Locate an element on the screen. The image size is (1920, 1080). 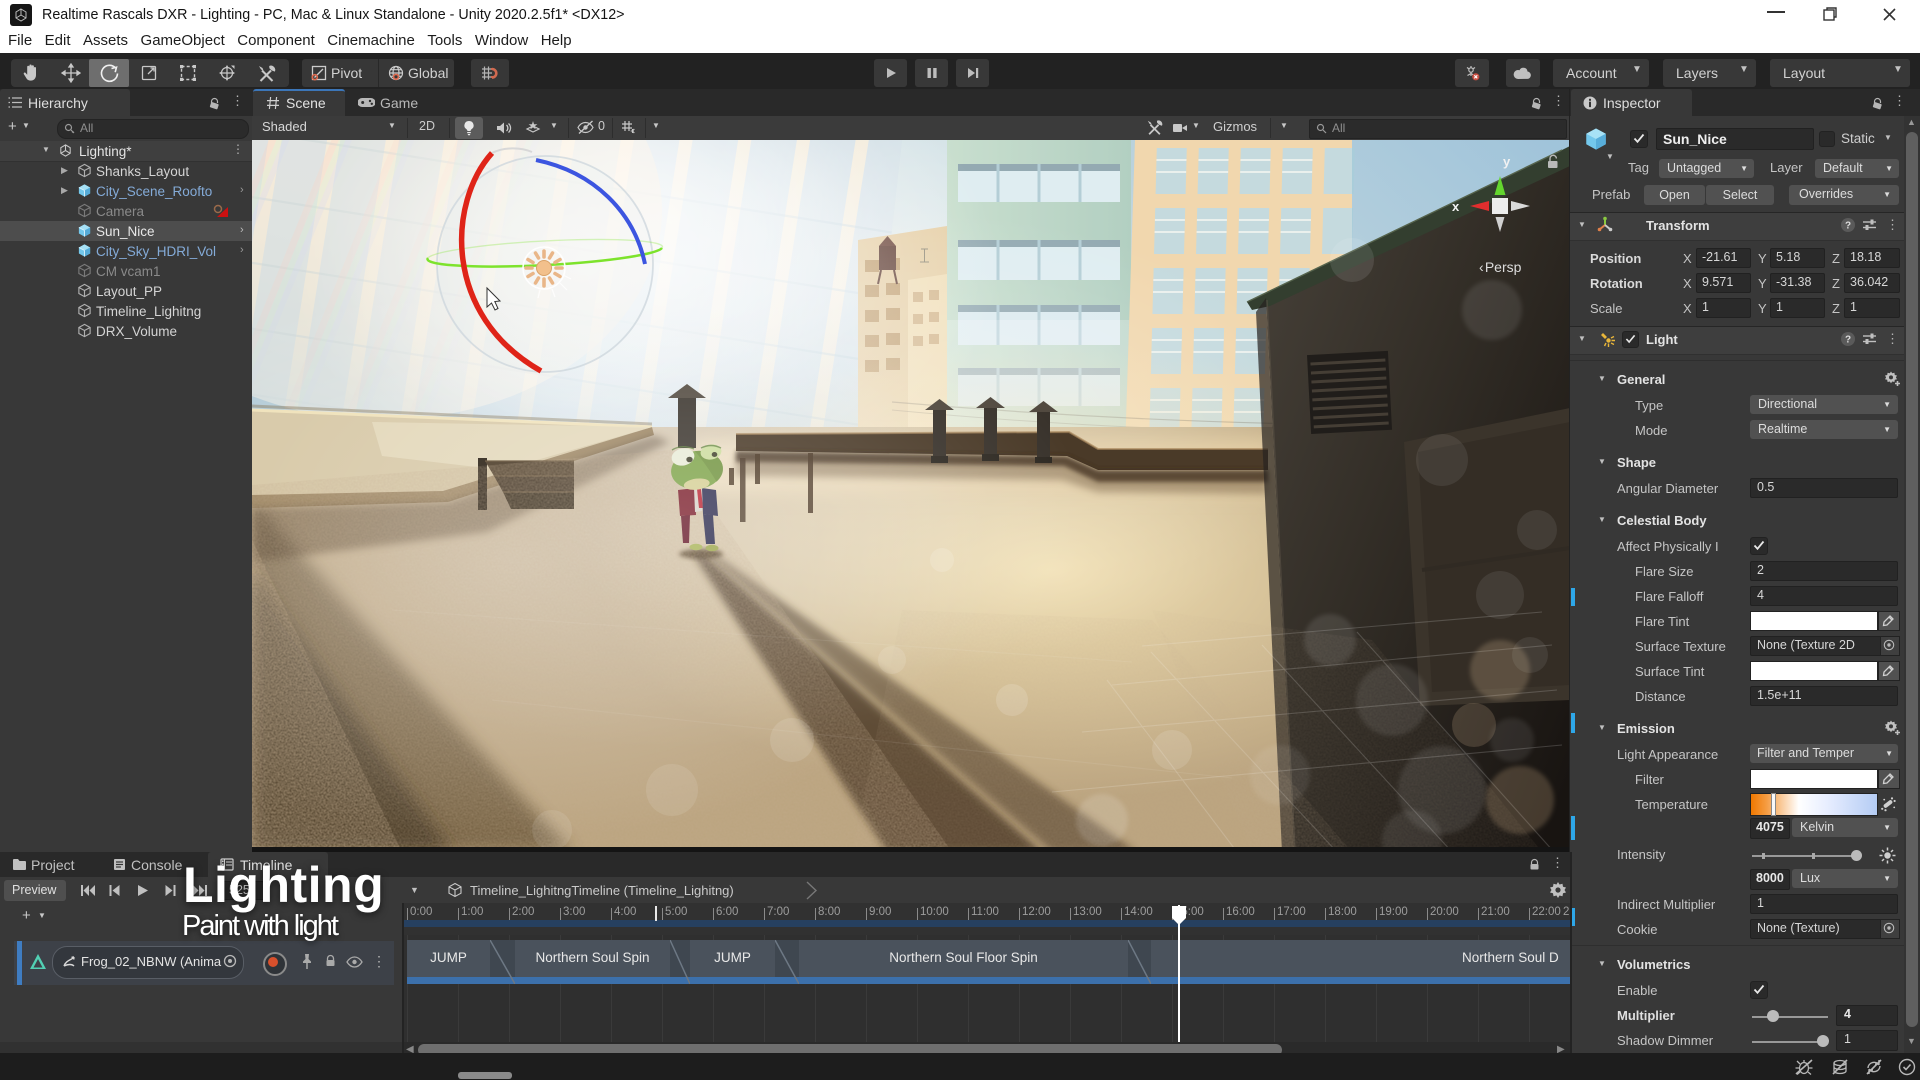
svg-text: x is located at coordinates (1456, 206).